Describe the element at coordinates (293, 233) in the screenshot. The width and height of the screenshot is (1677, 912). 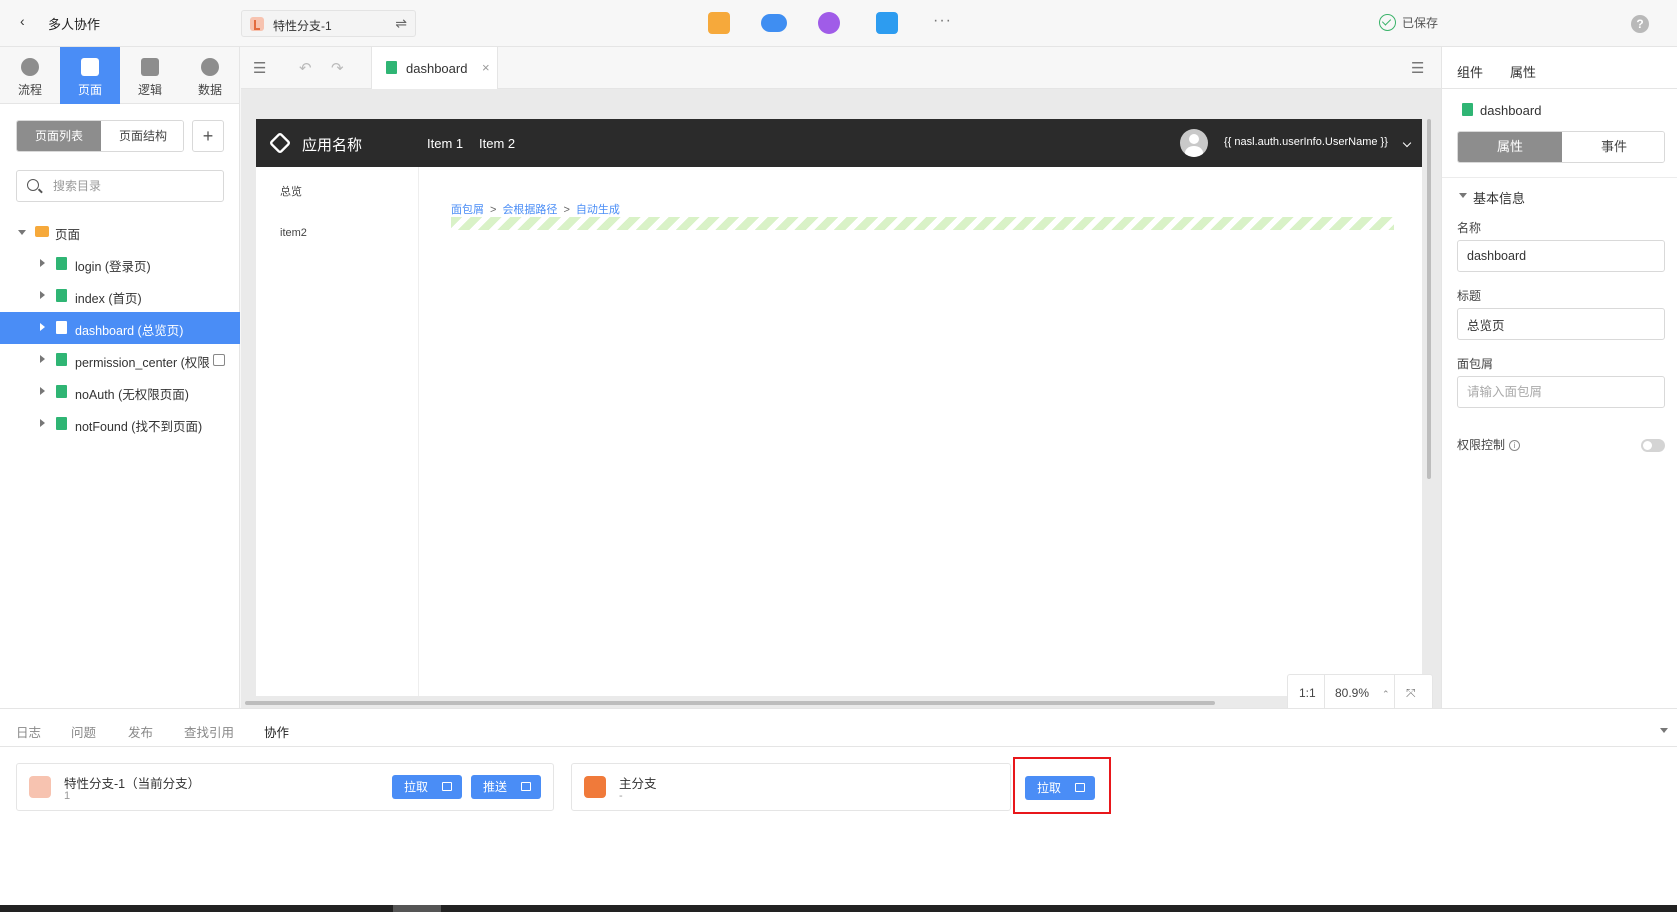
I see `app-side-item-2: item2` at that location.